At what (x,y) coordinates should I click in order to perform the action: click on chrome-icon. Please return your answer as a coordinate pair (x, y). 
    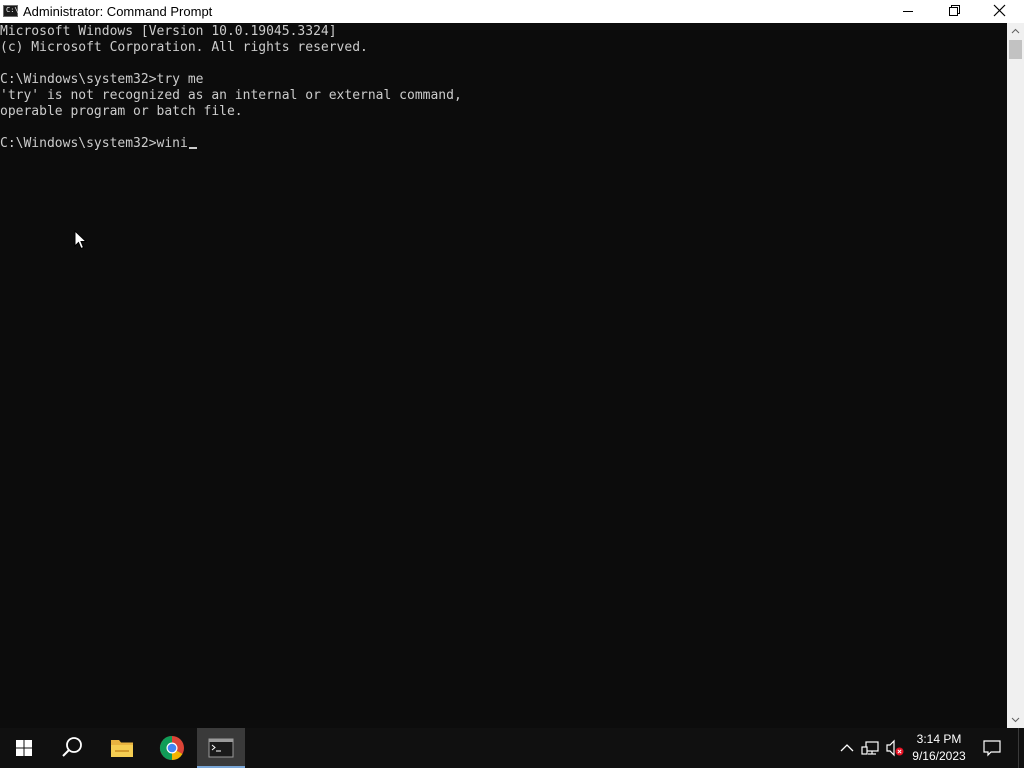
    Looking at the image, I should click on (171, 748).